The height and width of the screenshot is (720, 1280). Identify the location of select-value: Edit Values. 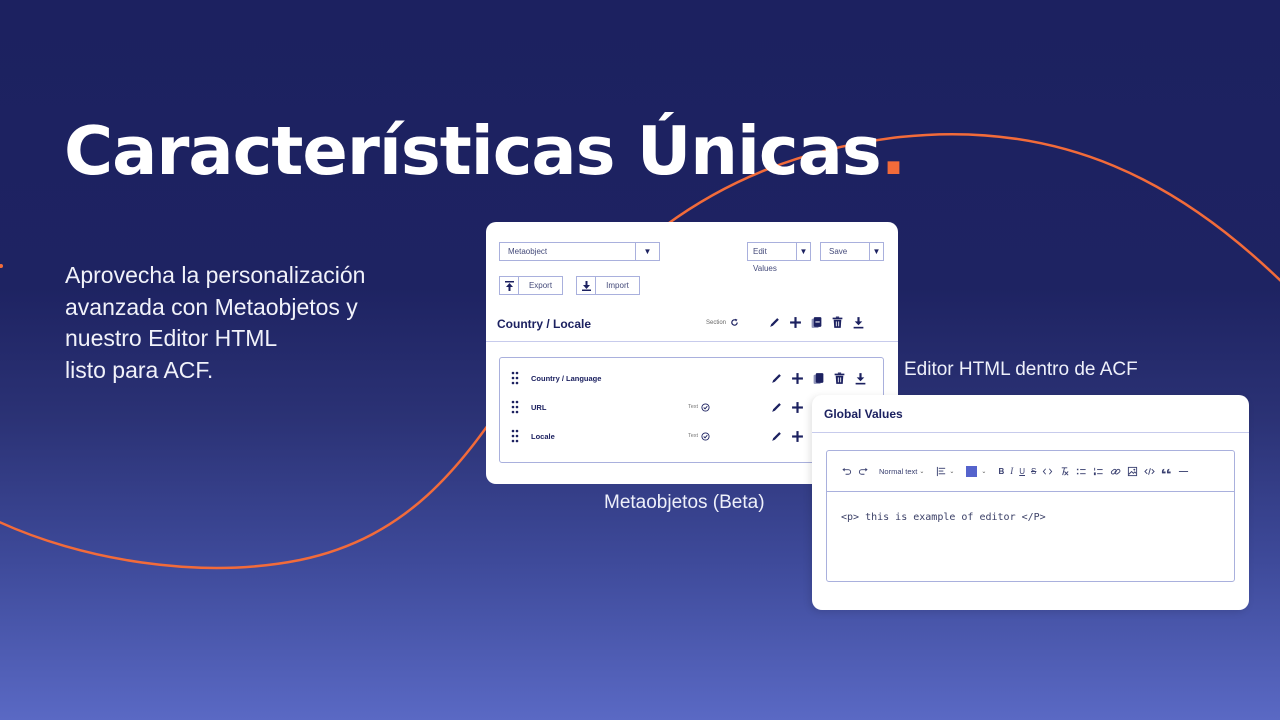
(765, 260).